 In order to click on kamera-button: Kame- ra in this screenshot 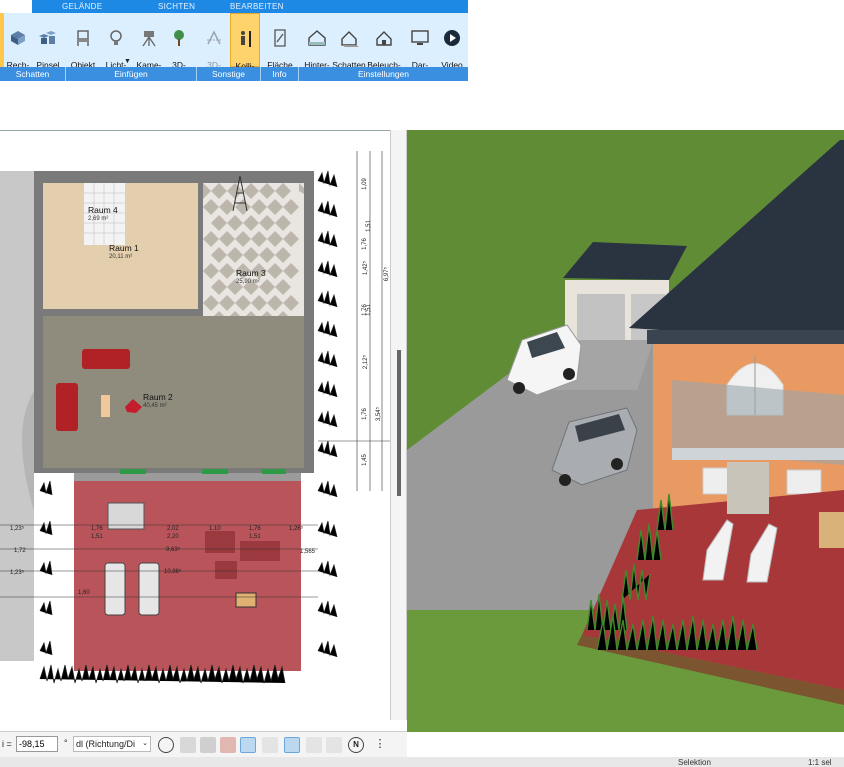, I will do `click(149, 47)`.